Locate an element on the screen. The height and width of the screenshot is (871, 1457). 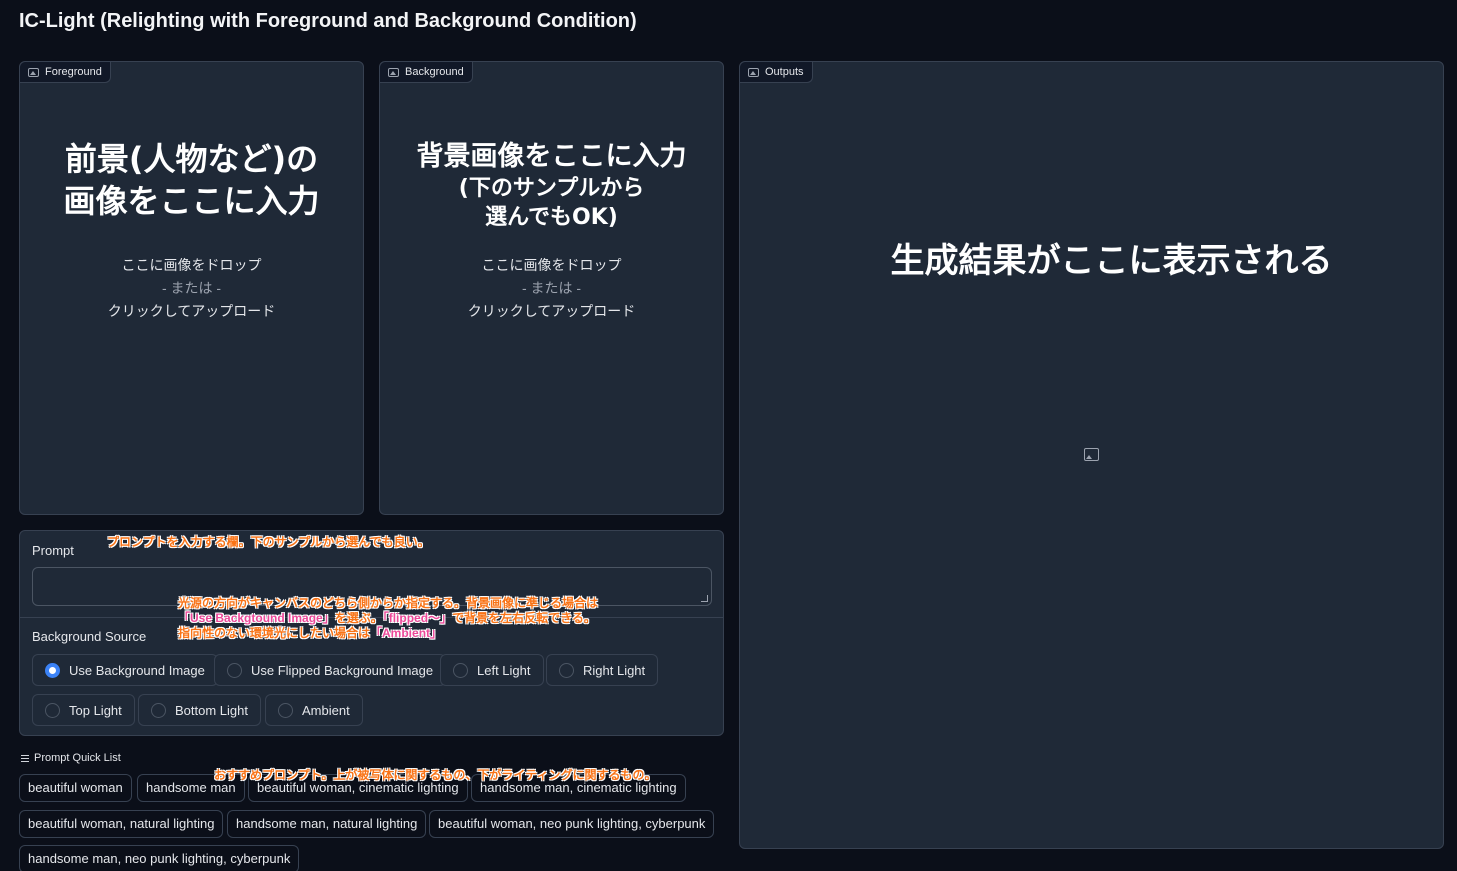
list-icon is located at coordinates (25, 758).